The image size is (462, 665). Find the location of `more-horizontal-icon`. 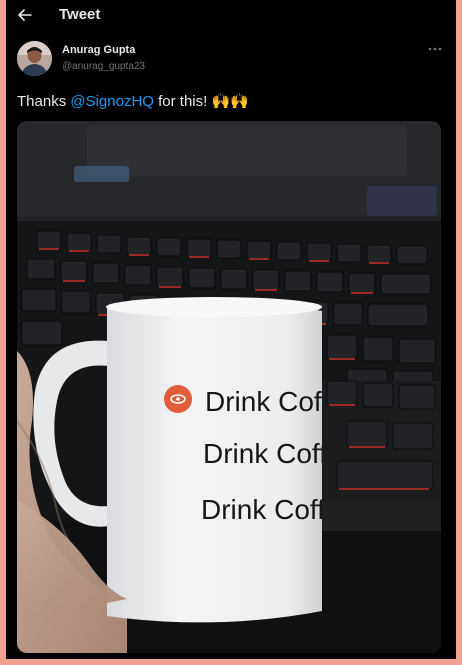

more-horizontal-icon is located at coordinates (435, 49).